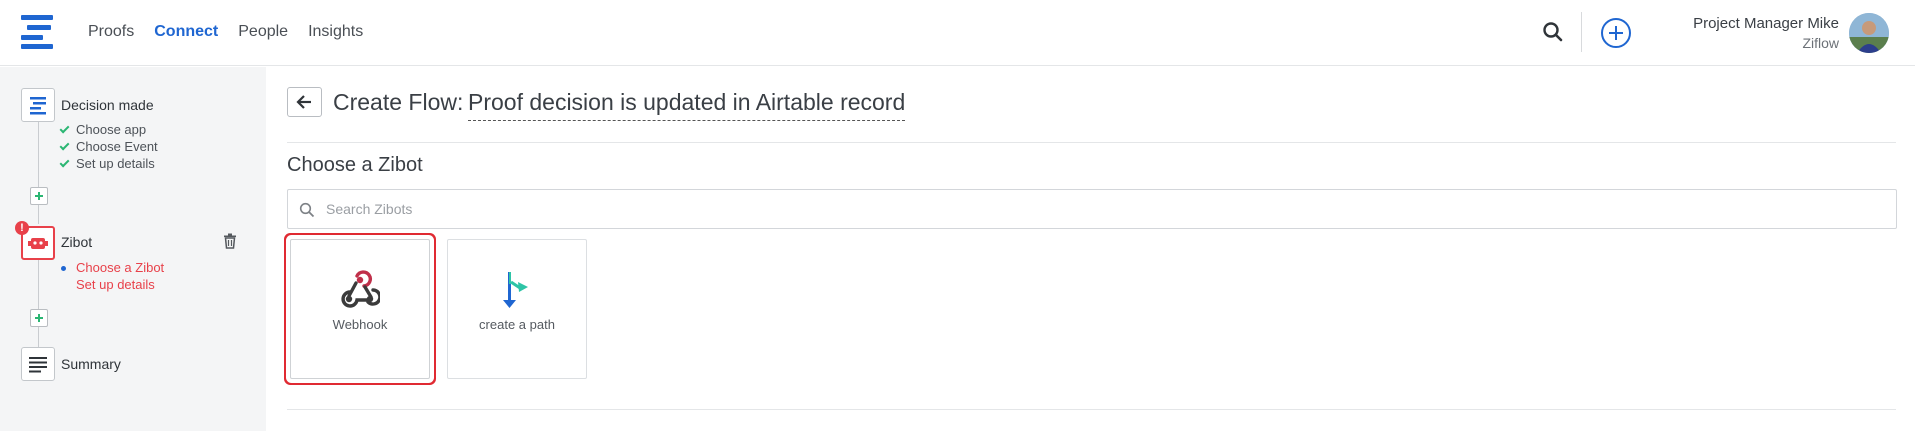 The height and width of the screenshot is (431, 1915). What do you see at coordinates (230, 241) in the screenshot?
I see `trash-icon` at bounding box center [230, 241].